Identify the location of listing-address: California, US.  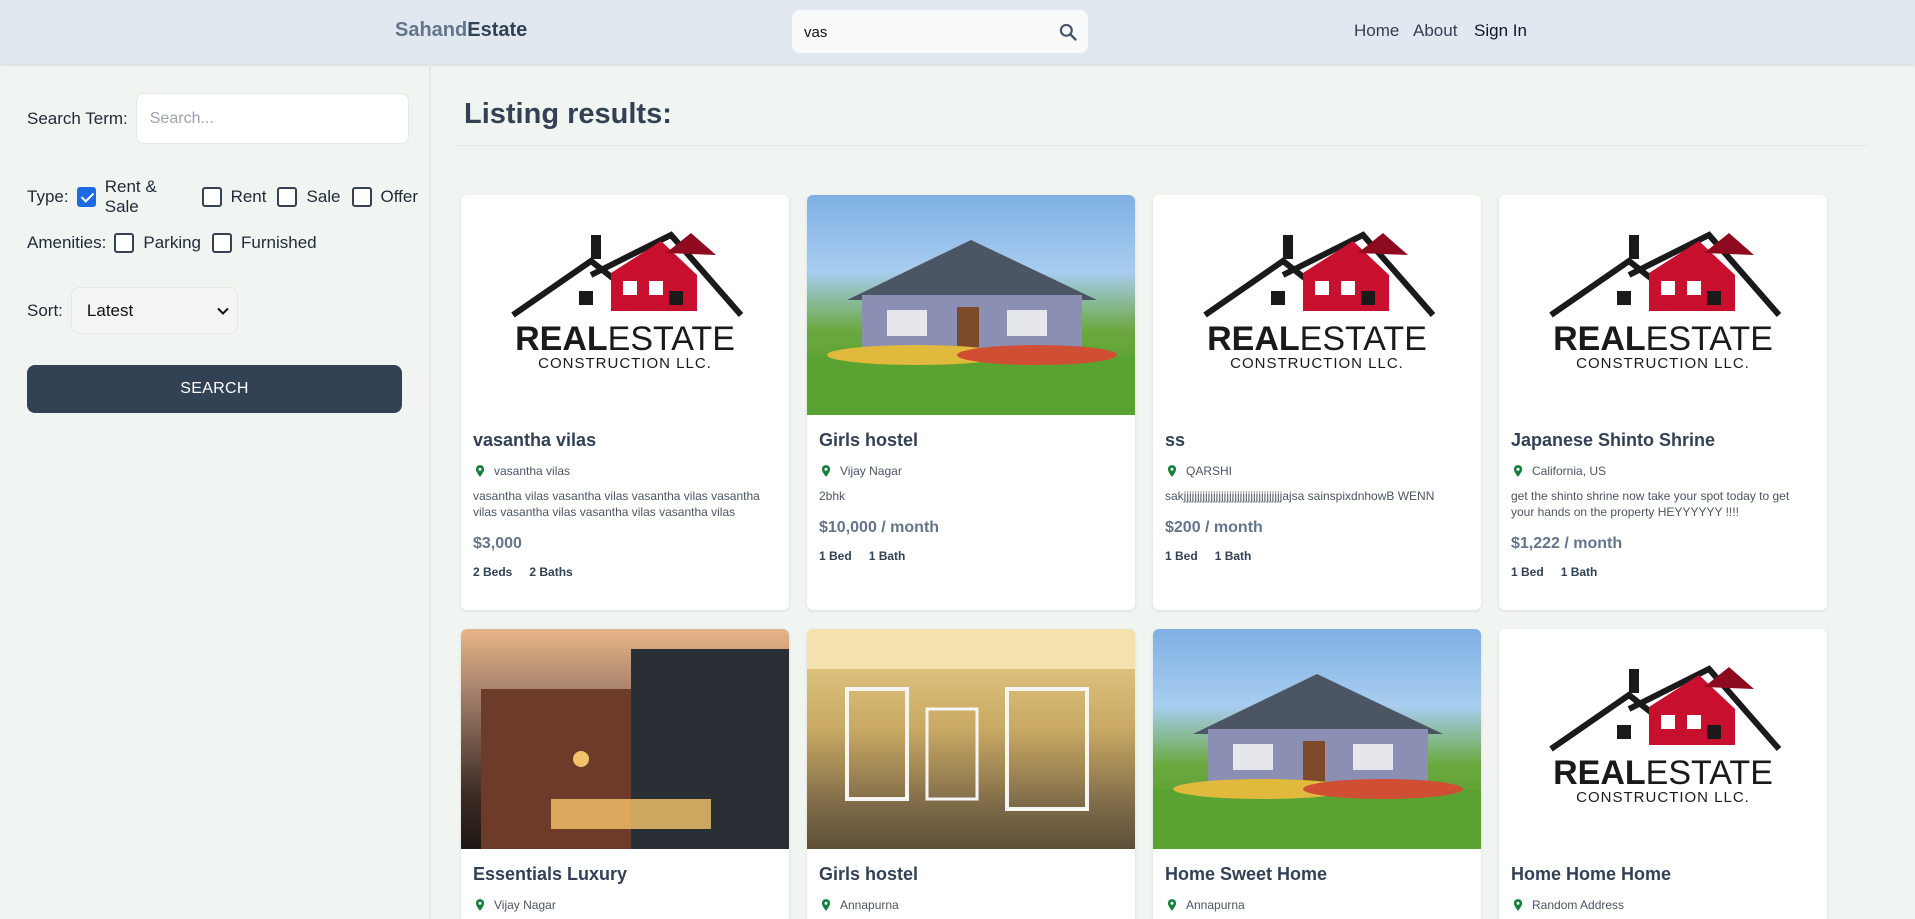
(1663, 471).